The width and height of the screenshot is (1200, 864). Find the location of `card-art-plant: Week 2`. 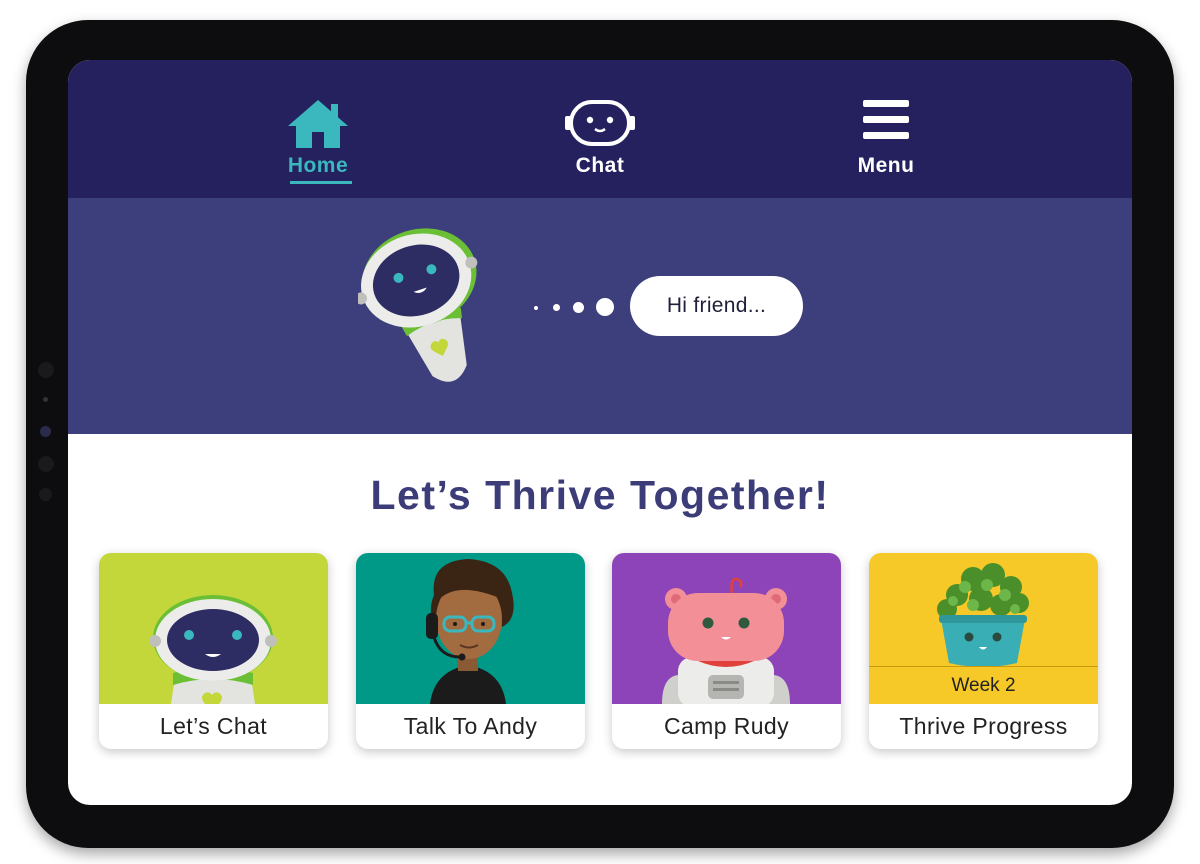

card-art-plant: Week 2 is located at coordinates (983, 628).